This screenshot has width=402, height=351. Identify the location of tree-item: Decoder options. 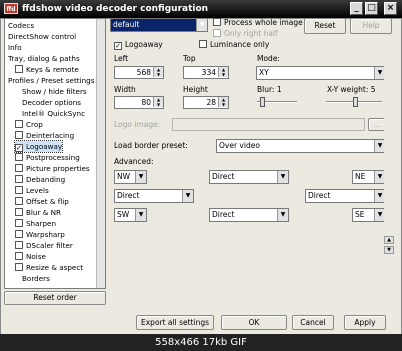
(51, 102).